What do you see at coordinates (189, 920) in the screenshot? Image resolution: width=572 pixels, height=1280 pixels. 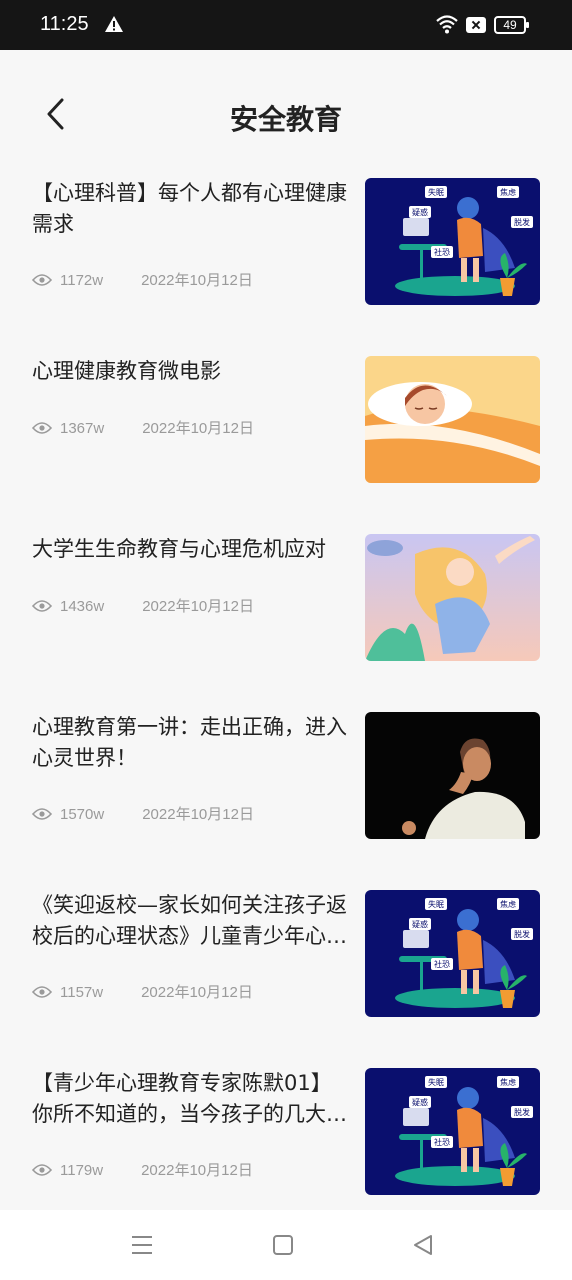 I see `article-title: 《笑迎返校—家长如何关注孩子返校后的心理状态》儿童青少年心理健康` at bounding box center [189, 920].